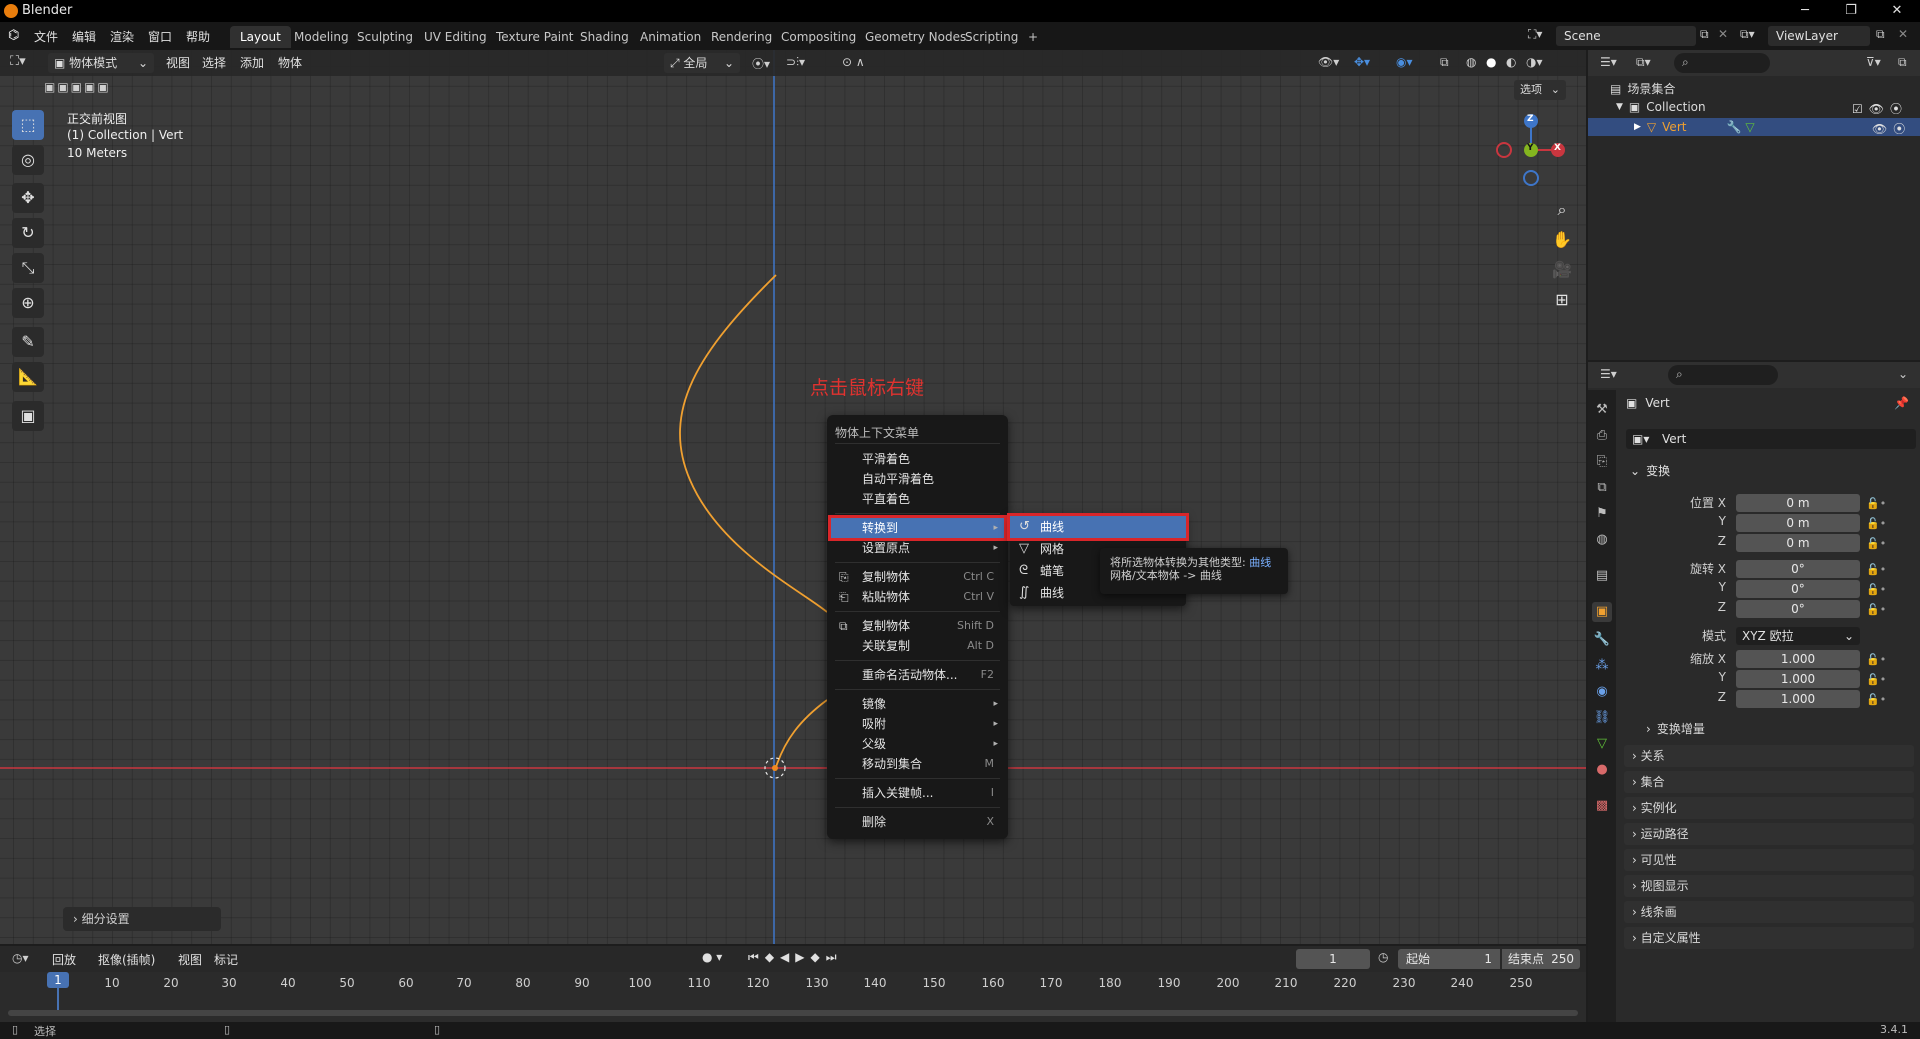  Describe the element at coordinates (917, 528) in the screenshot. I see `menu-item-convert-to: 转换到 ▸` at that location.